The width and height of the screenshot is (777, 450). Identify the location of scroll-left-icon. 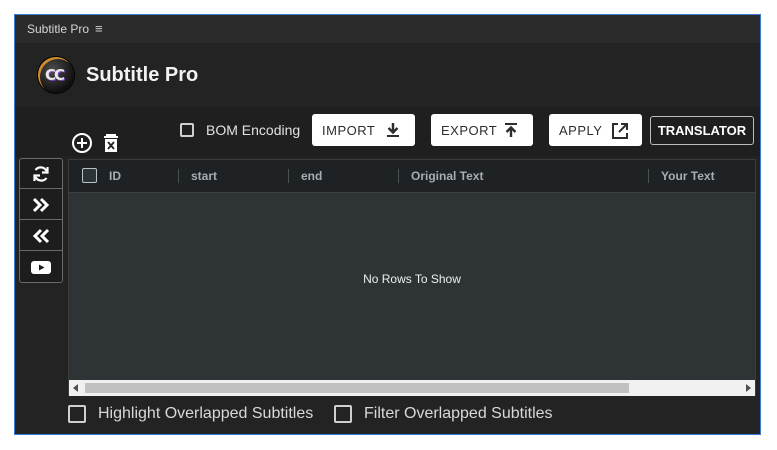
(75, 388).